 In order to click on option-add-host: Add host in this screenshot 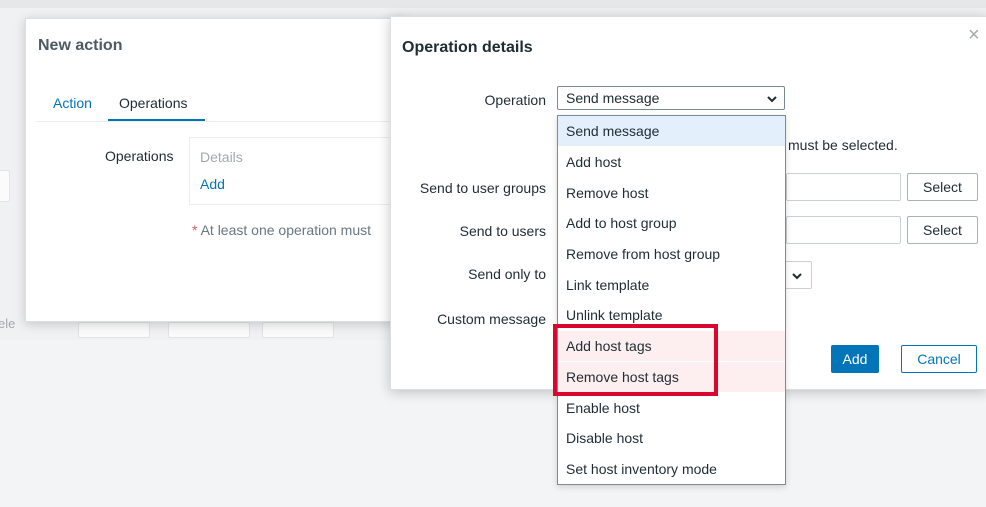, I will do `click(671, 162)`.